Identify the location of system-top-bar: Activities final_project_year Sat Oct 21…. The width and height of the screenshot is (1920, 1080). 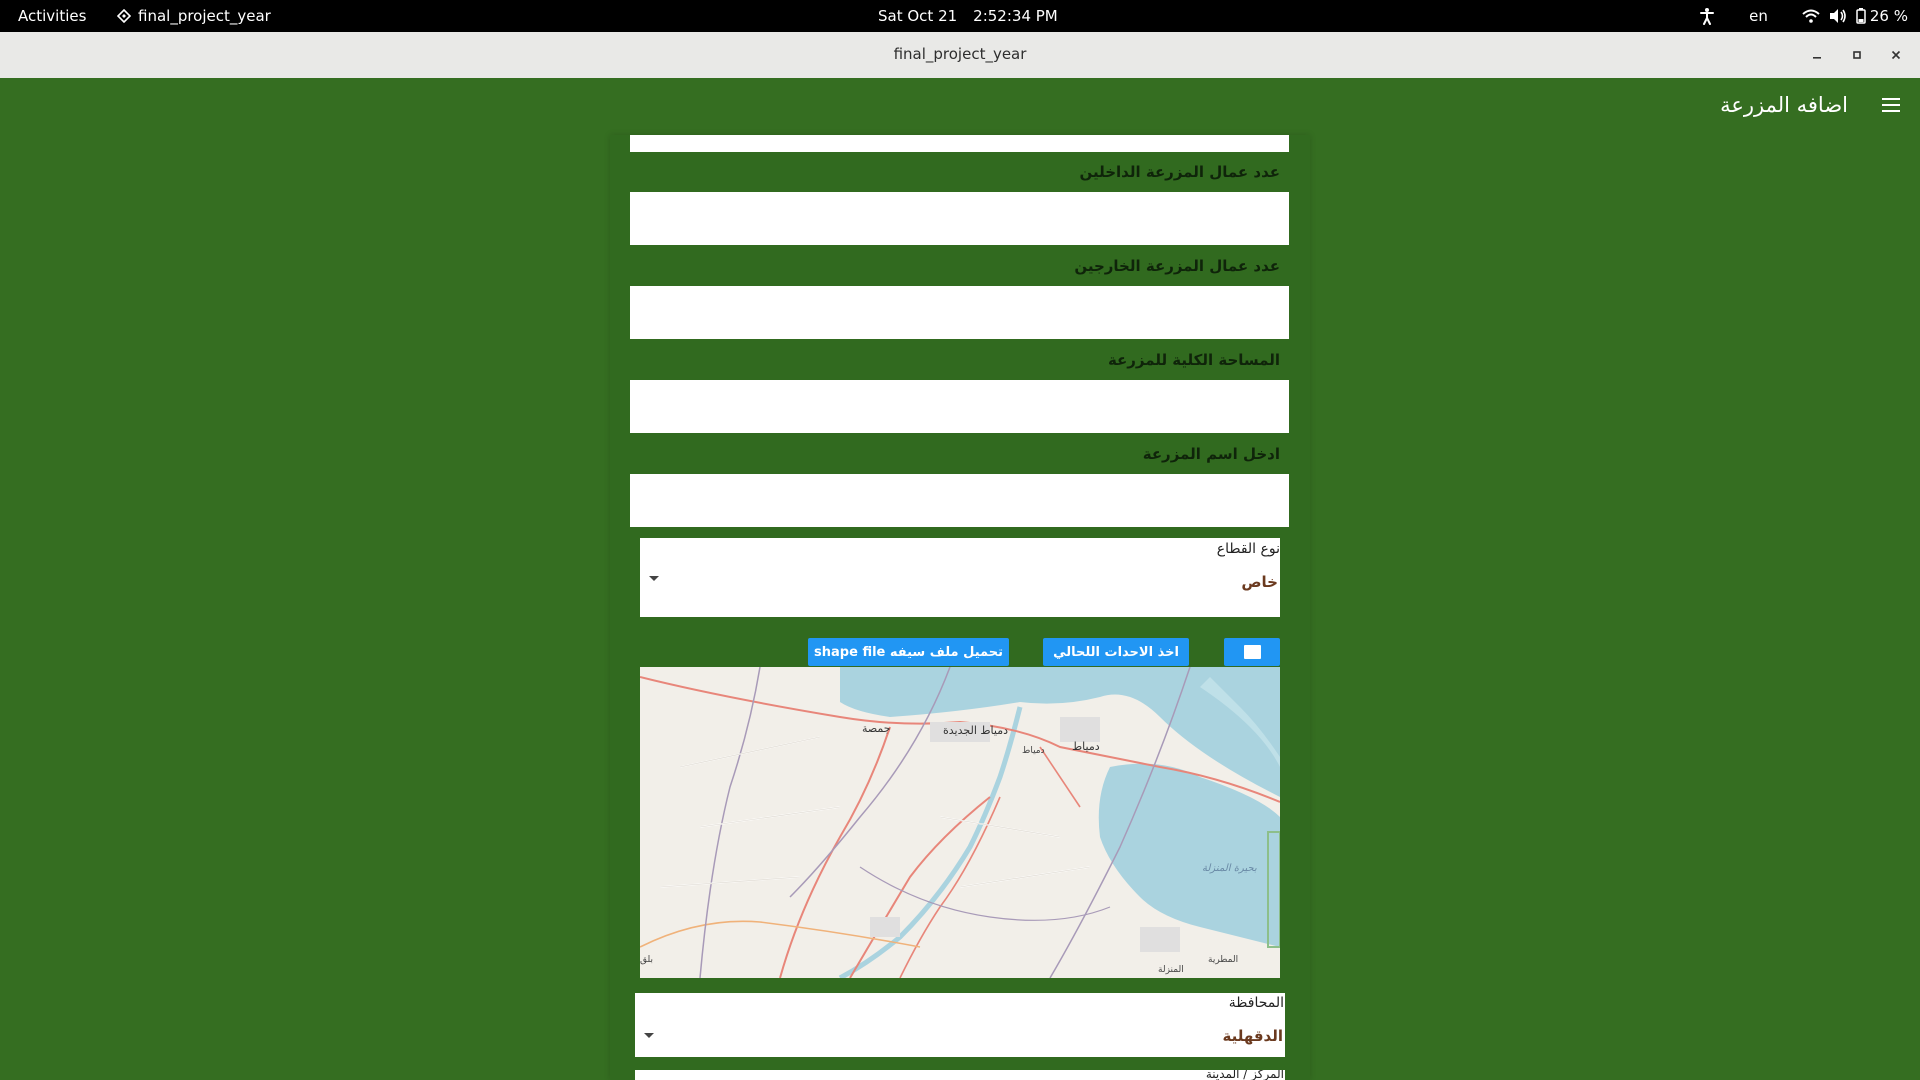
(960, 16).